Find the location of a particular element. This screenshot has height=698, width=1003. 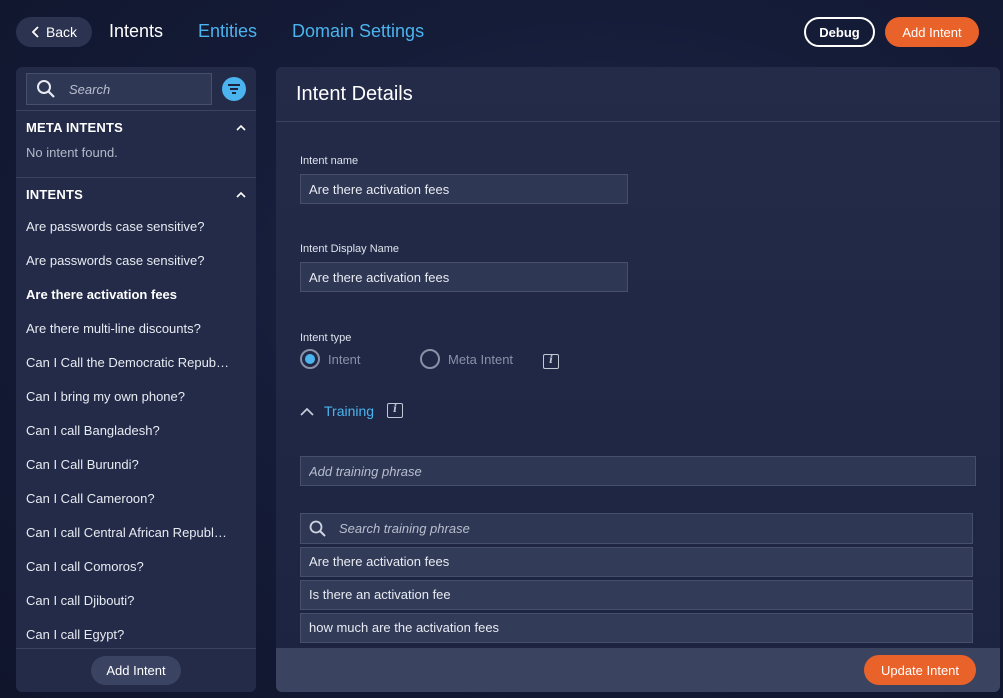

tab-entities: Entities is located at coordinates (227, 31).